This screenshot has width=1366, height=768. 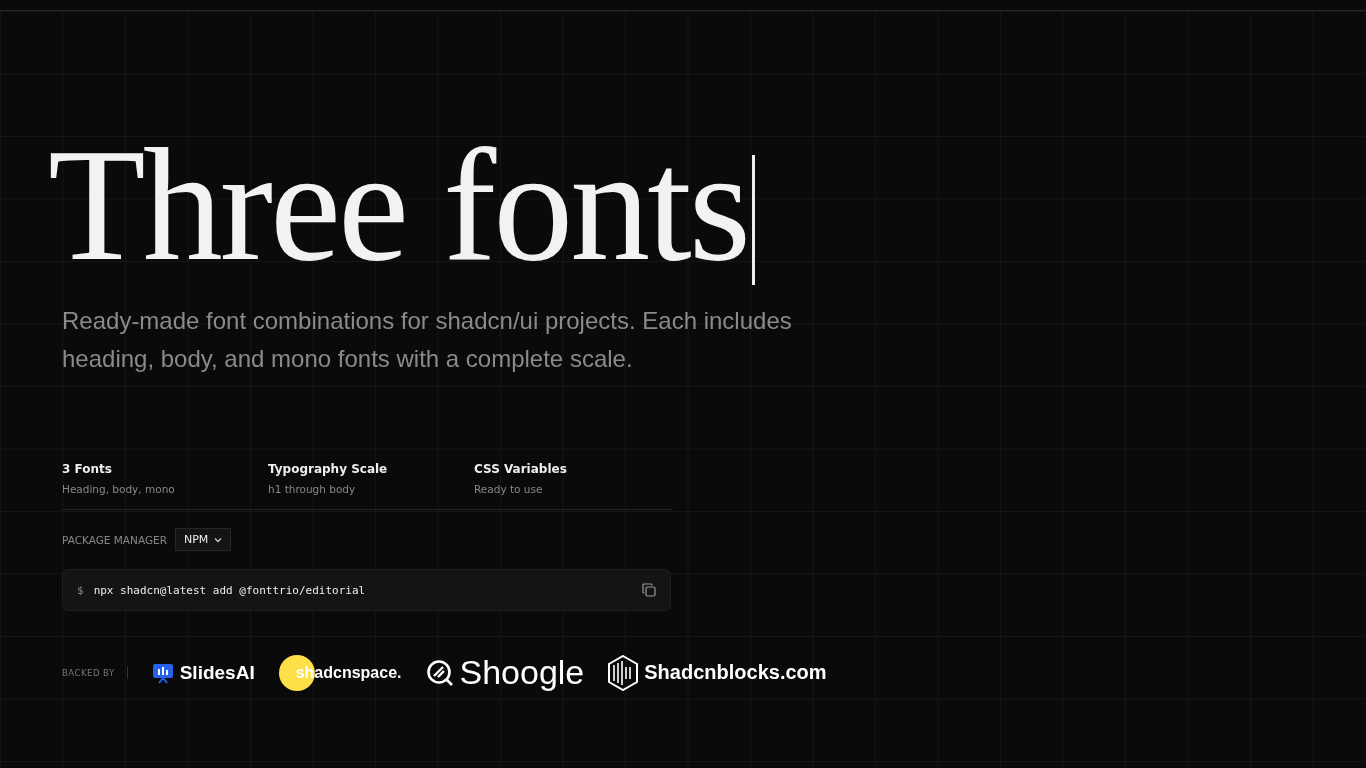 What do you see at coordinates (427, 340) in the screenshot?
I see `subtitle: Ready-made font combinations for shadcn/ui projects. Each includes heading, body, and mono fonts with a complete scale.` at bounding box center [427, 340].